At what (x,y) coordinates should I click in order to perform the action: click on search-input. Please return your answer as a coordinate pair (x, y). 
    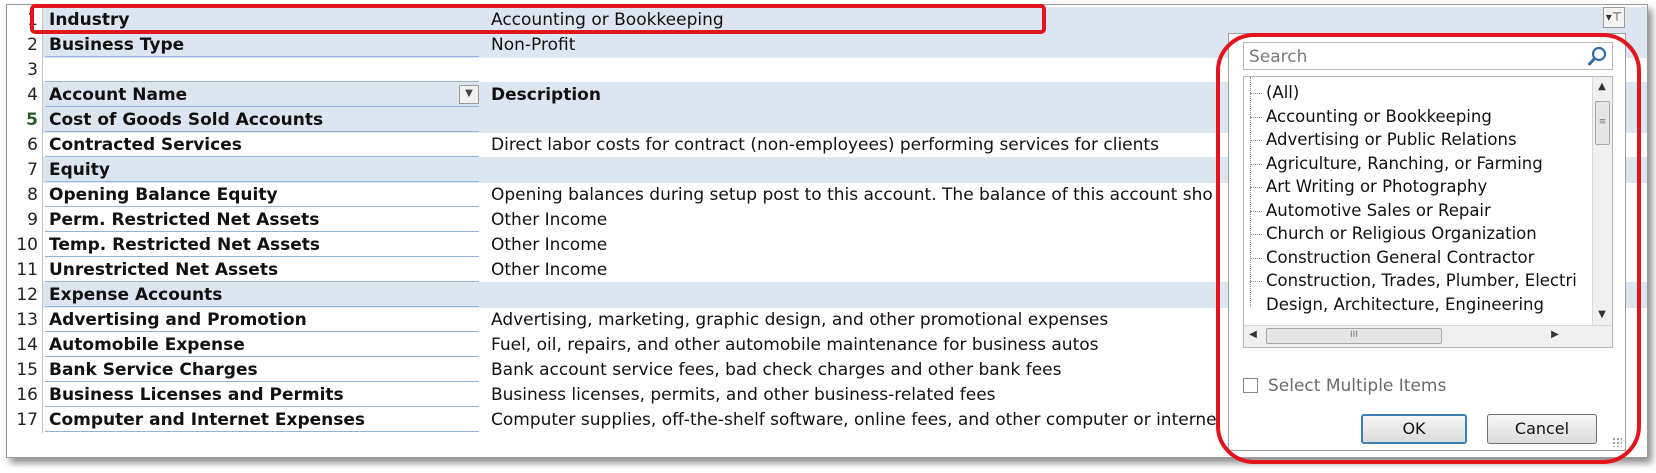
    Looking at the image, I should click on (1414, 57).